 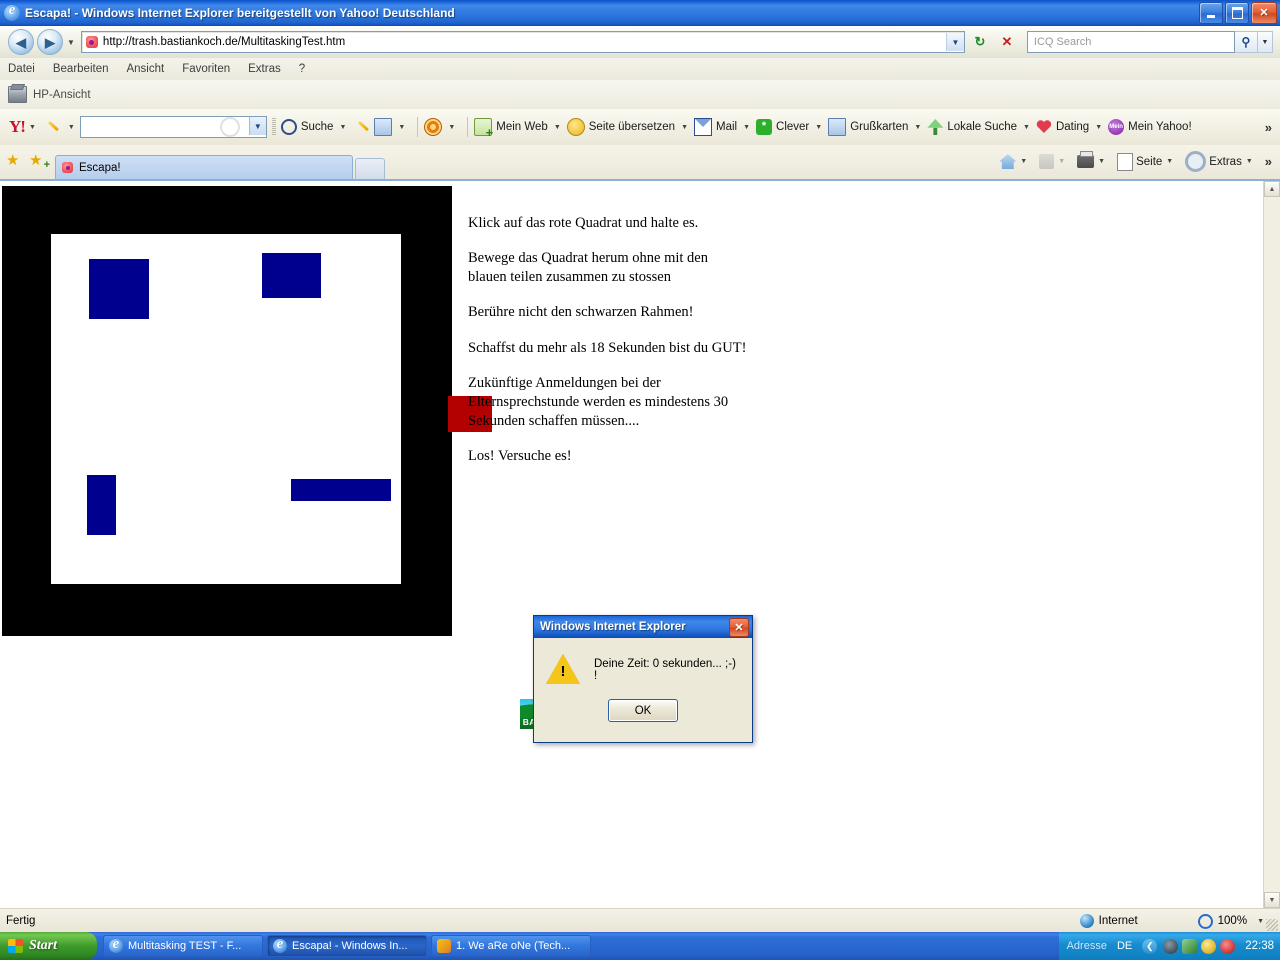 What do you see at coordinates (204, 167) in the screenshot?
I see `tab-escapa: Escapa!` at bounding box center [204, 167].